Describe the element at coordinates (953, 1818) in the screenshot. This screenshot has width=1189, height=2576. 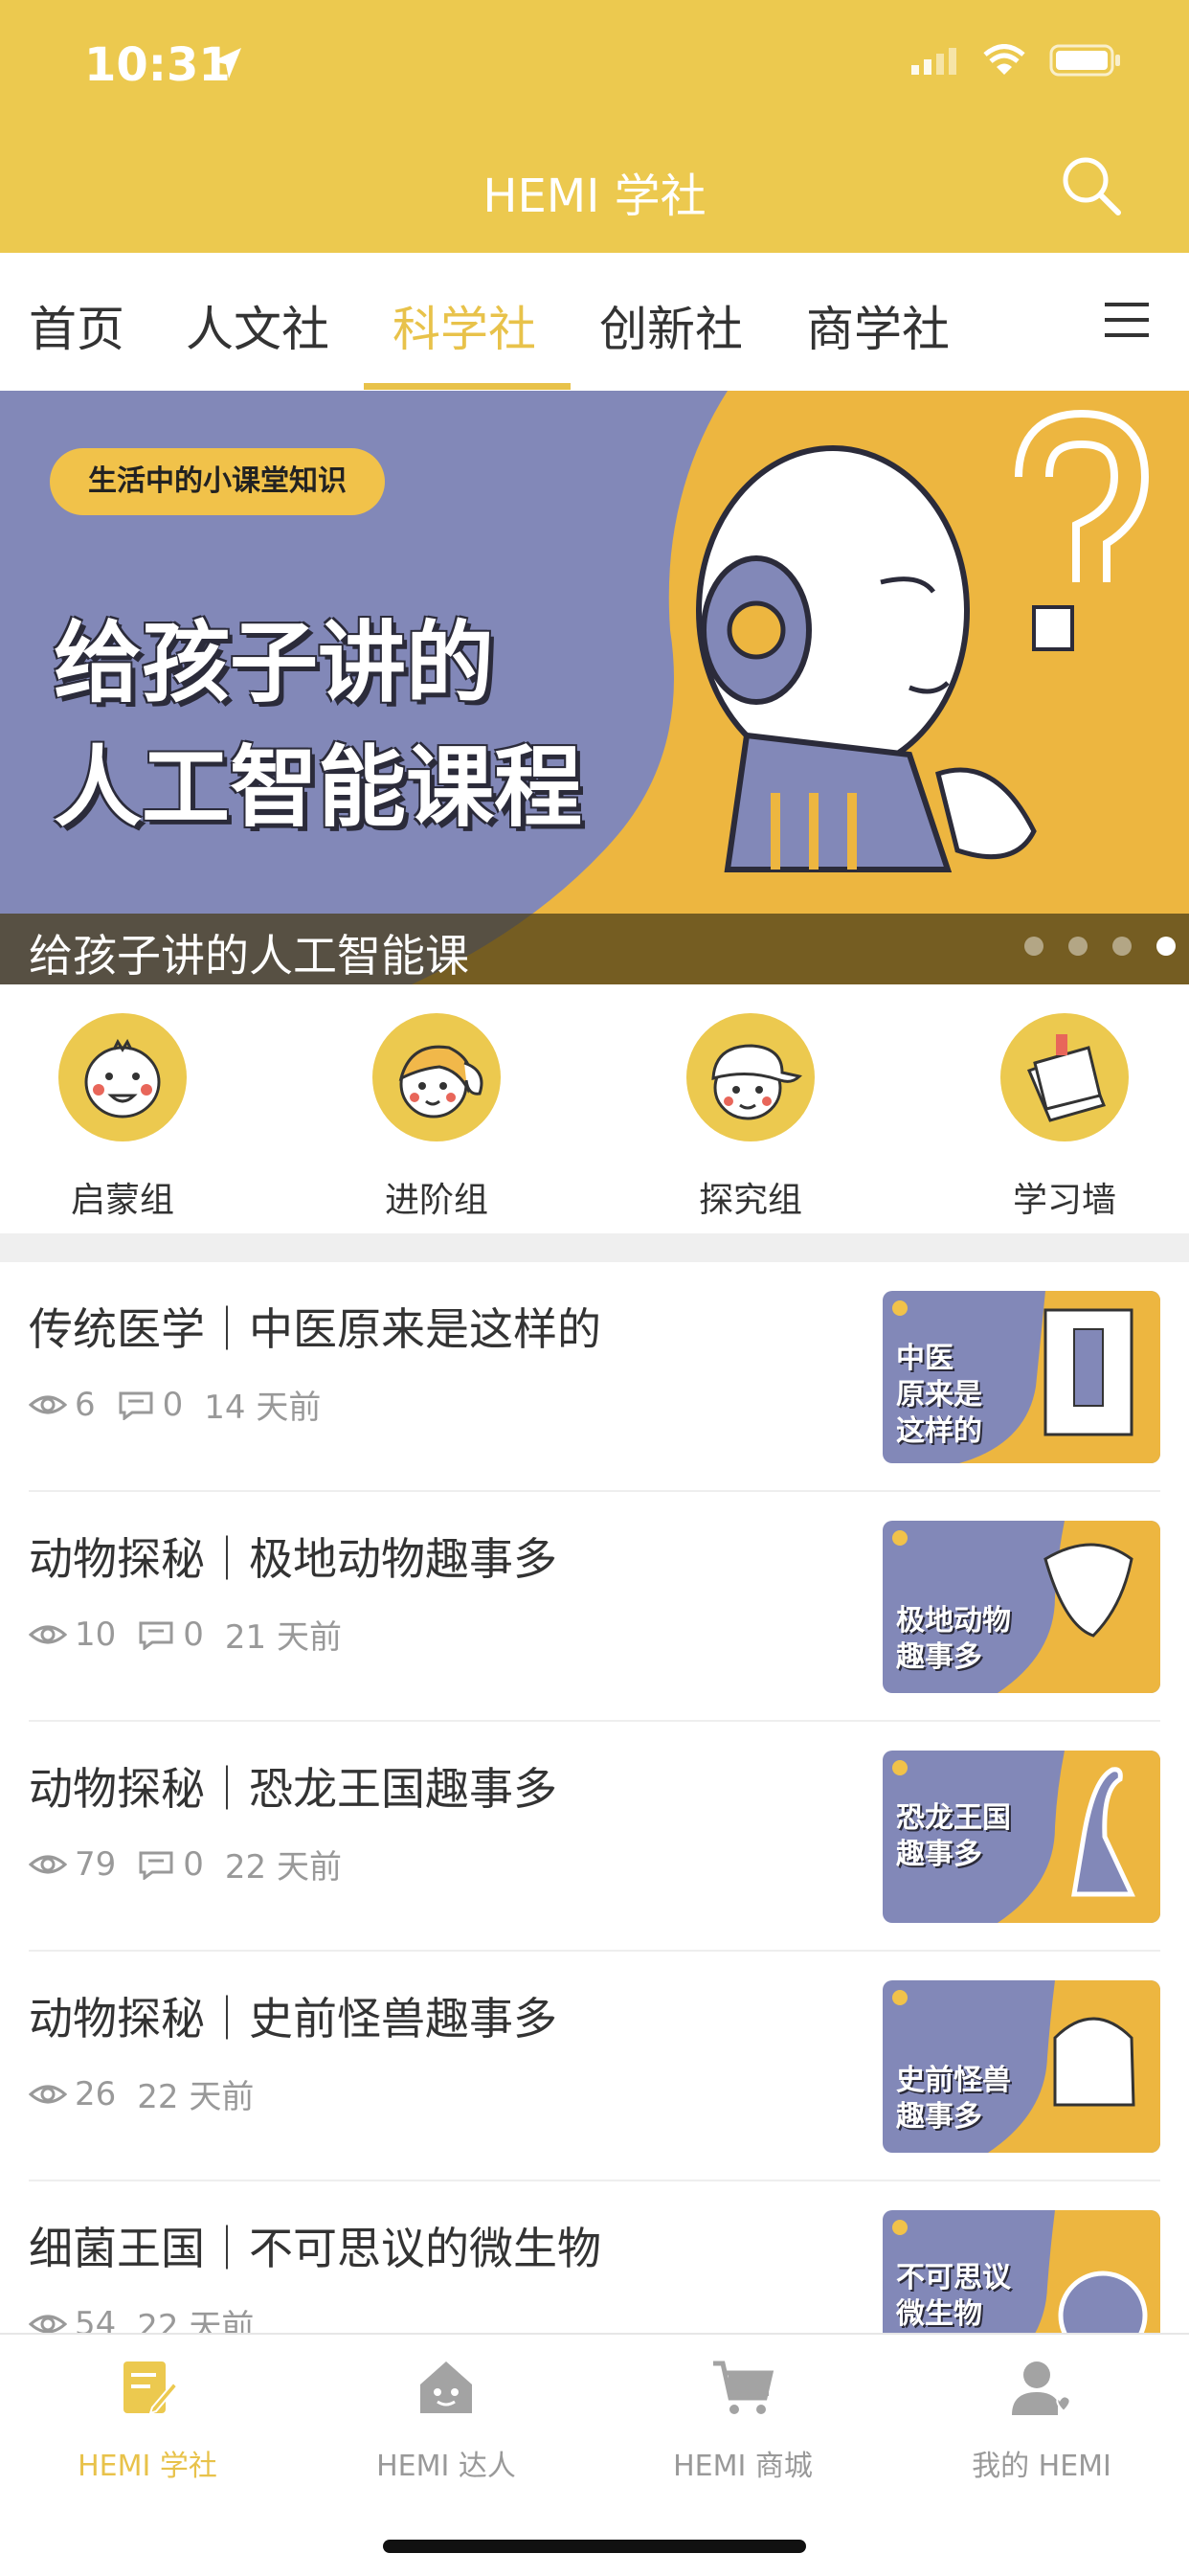
I see `thumbnail-title-line: 恐龙王国` at that location.